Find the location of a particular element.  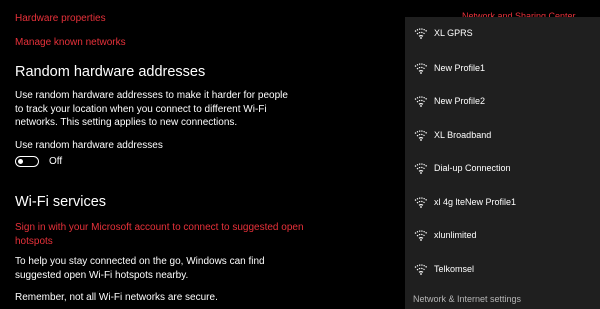

network-item: Telkomsel is located at coordinates (502, 269).